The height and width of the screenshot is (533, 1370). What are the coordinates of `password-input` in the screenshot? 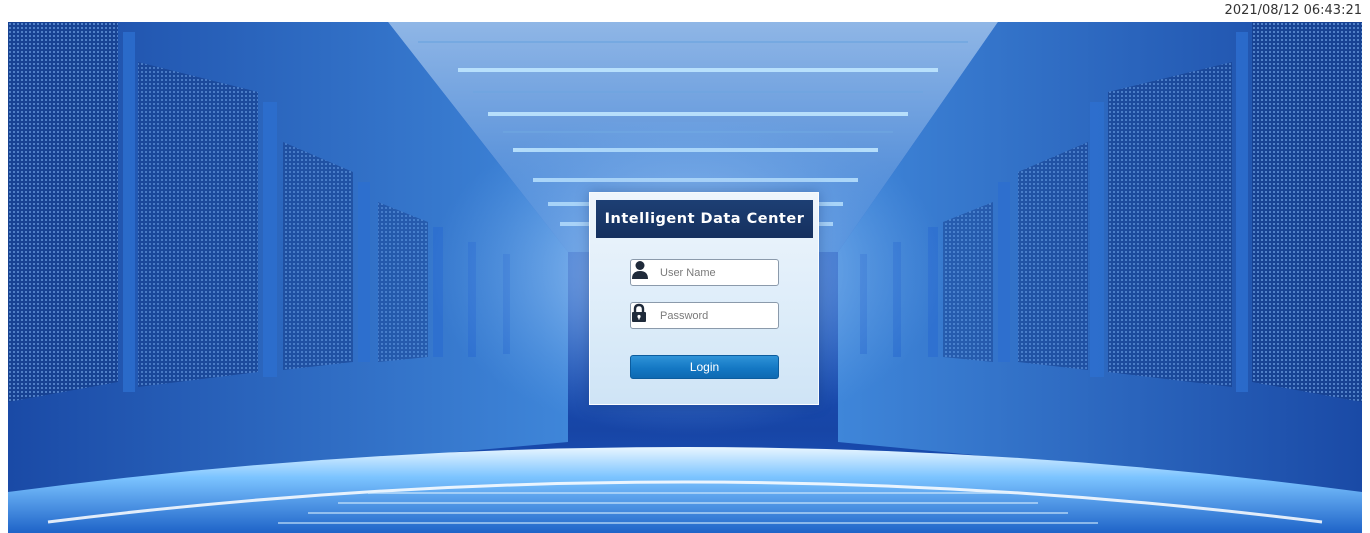 It's located at (719, 315).